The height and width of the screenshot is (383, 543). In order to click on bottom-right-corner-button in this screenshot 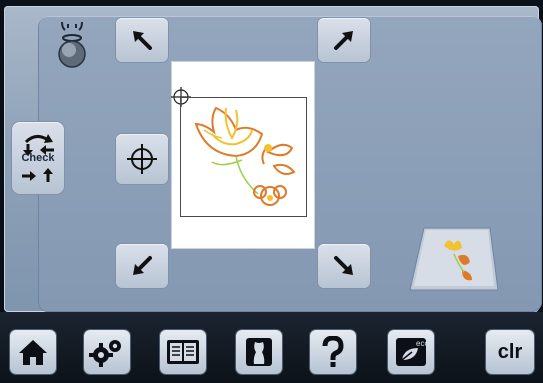, I will do `click(344, 266)`.